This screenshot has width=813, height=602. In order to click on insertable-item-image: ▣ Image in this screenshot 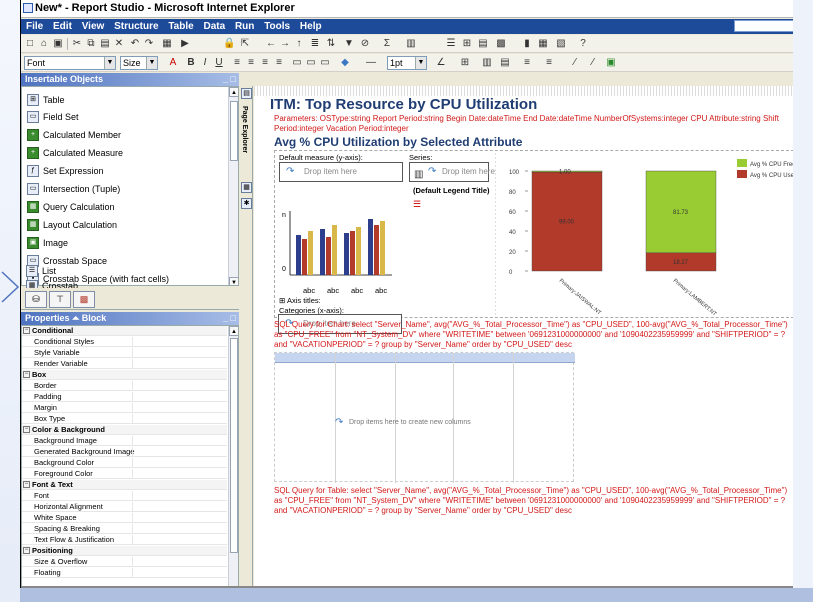, I will do `click(47, 245)`.